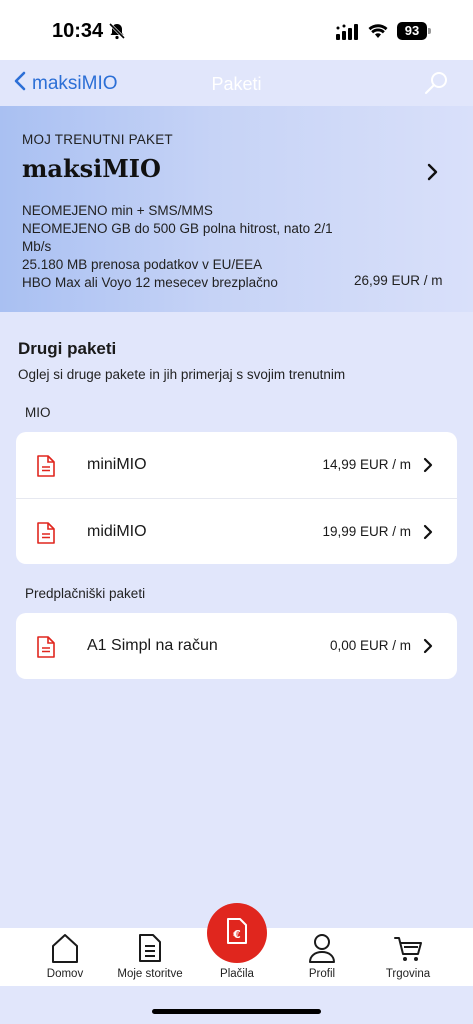 This screenshot has height=1024, width=473. What do you see at coordinates (78, 31) in the screenshot?
I see `status-time: 10:34` at bounding box center [78, 31].